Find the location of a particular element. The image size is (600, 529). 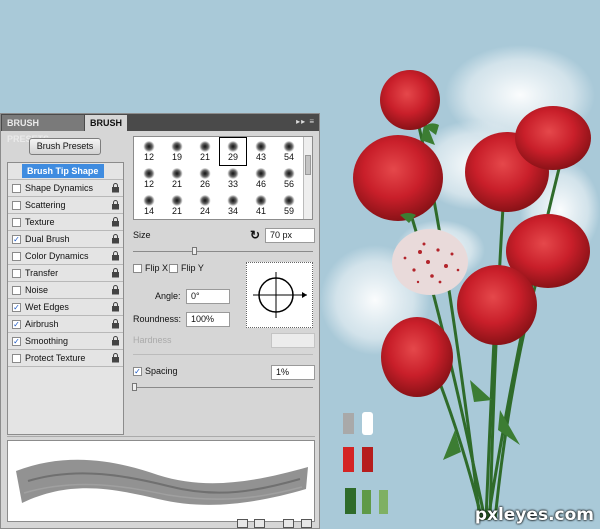

spacing-slider-knob is located at coordinates (134, 387).